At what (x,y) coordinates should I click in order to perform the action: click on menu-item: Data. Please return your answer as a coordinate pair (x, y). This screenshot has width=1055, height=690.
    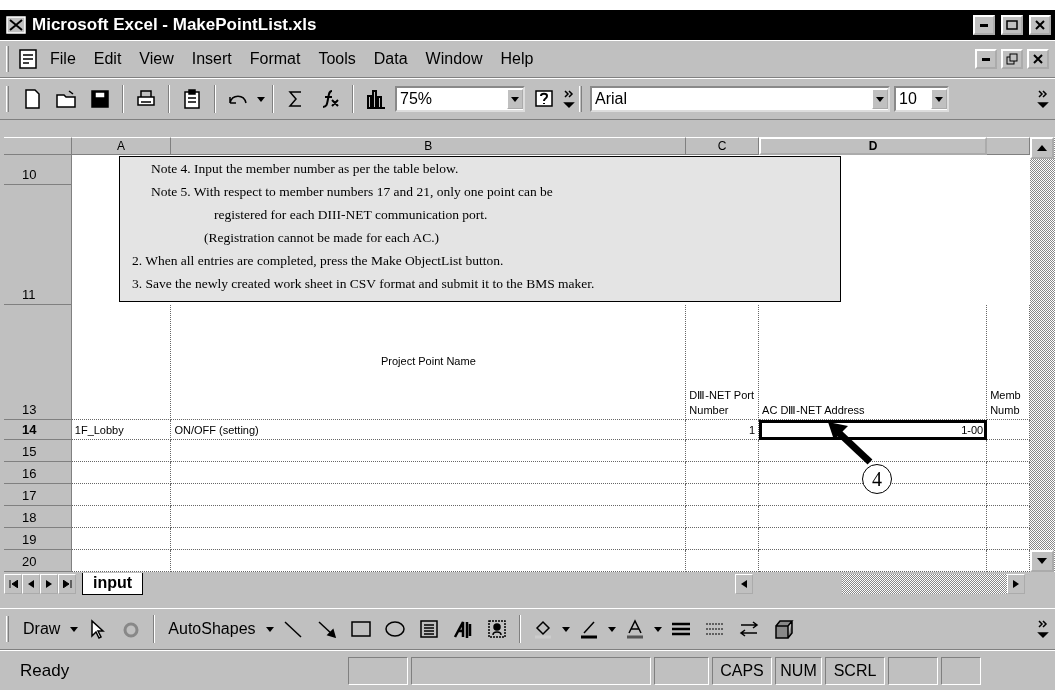
    Looking at the image, I should click on (390, 59).